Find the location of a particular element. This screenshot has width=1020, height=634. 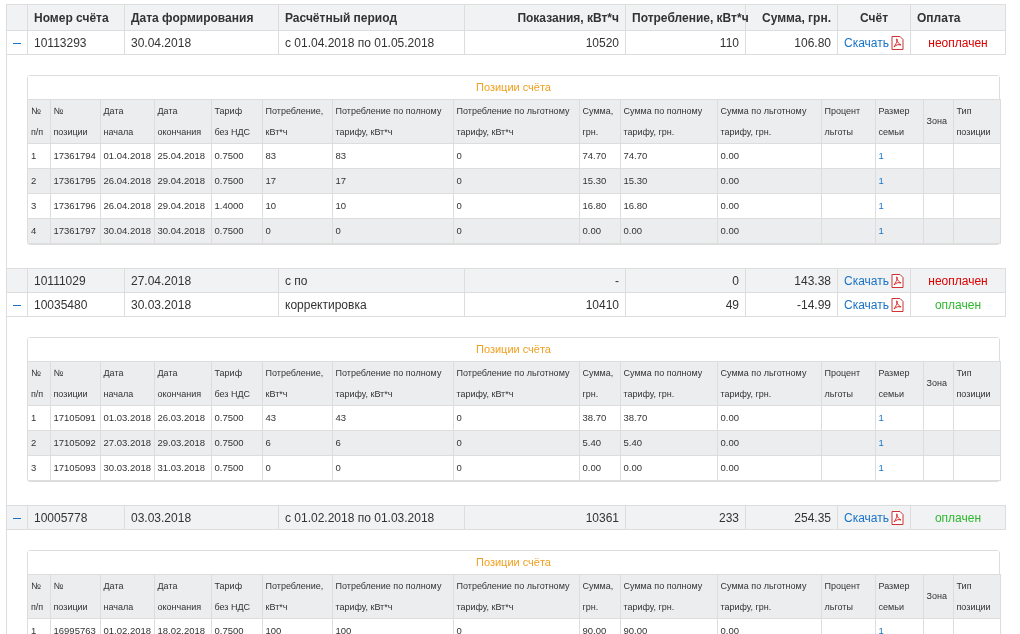

table-cell: 10035480 is located at coordinates (76, 304).